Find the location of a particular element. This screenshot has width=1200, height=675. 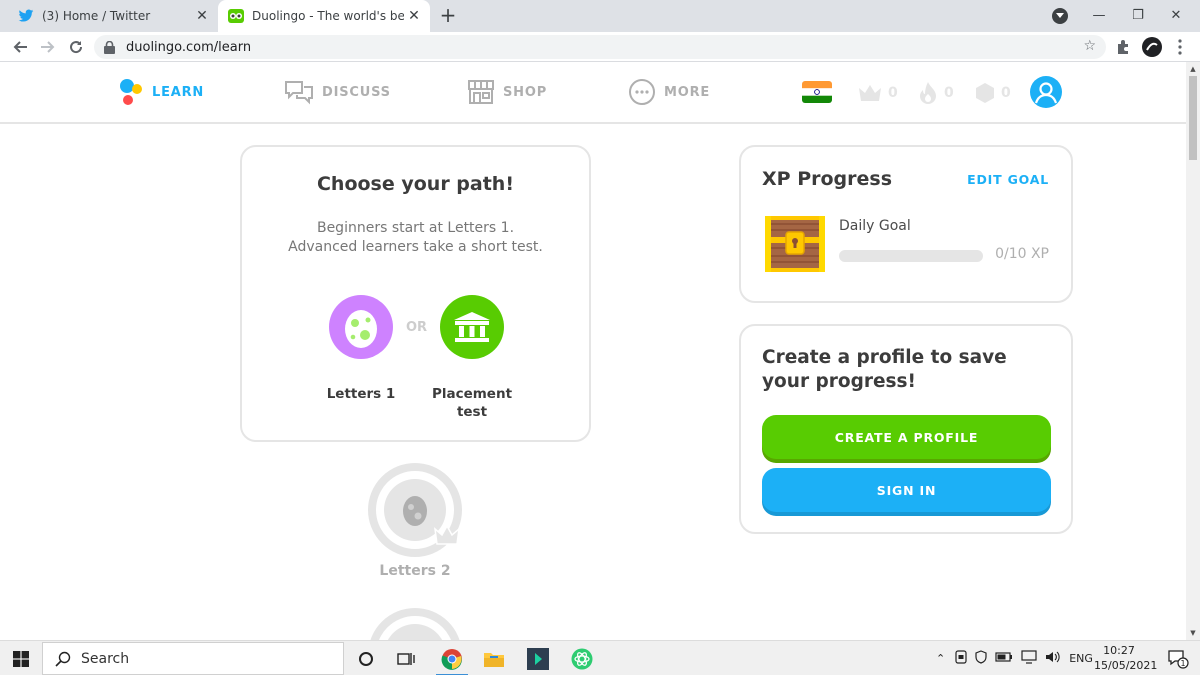

cortana-icon is located at coordinates (366, 658).